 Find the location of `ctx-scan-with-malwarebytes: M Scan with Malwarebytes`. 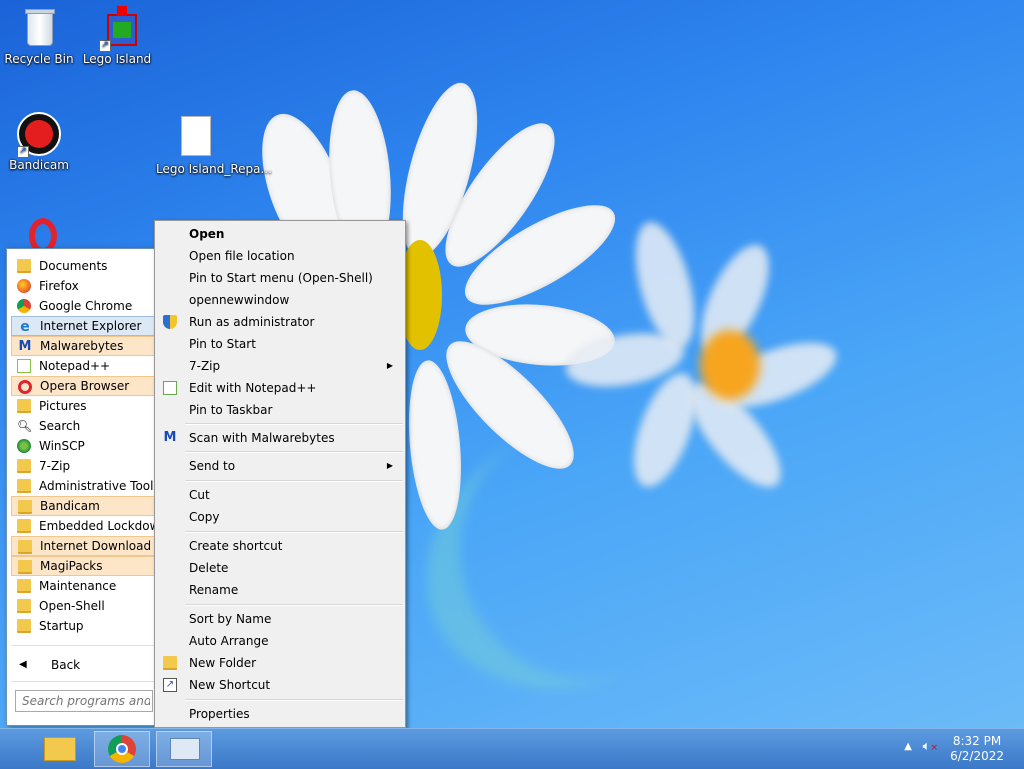

ctx-scan-with-malwarebytes: M Scan with Malwarebytes is located at coordinates (280, 438).